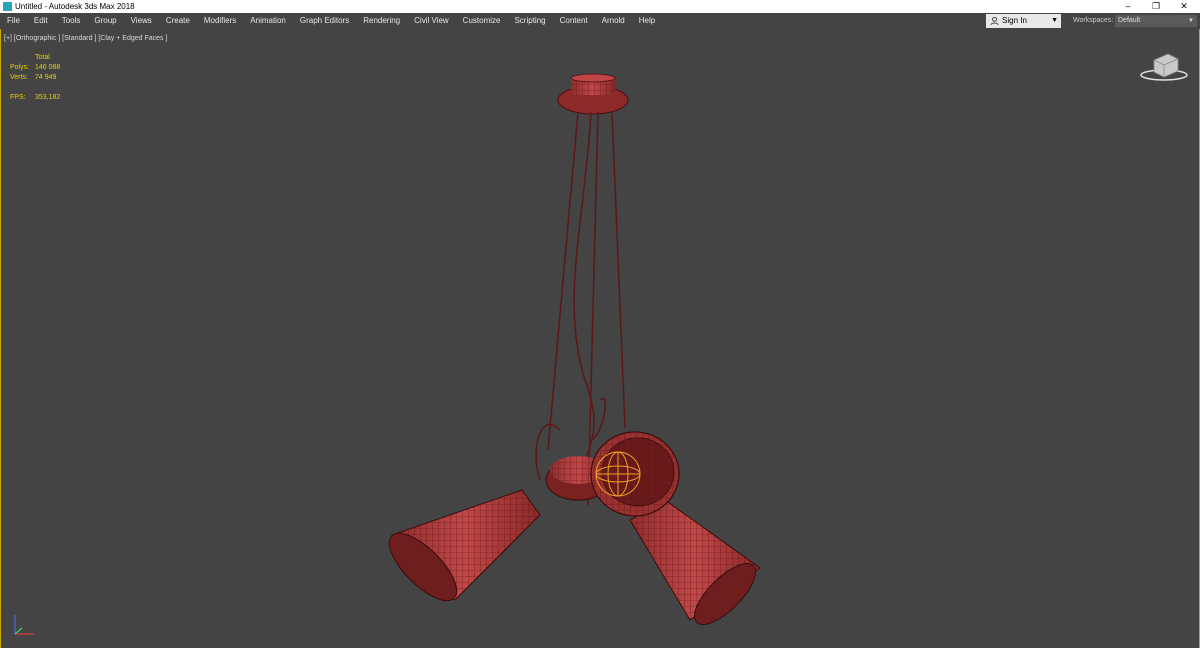 The image size is (1200, 648). What do you see at coordinates (178, 21) in the screenshot?
I see `menu-item-create: Create` at bounding box center [178, 21].